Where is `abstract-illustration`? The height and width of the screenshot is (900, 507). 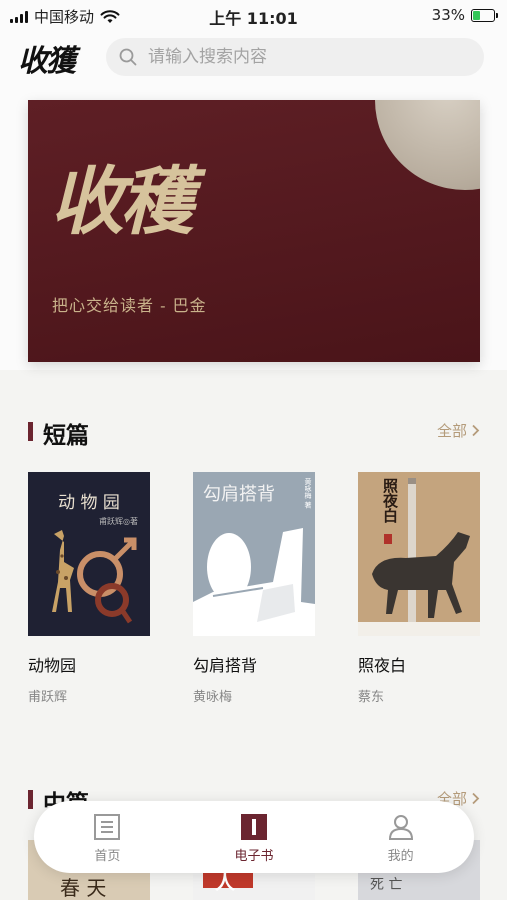
abstract-illustration is located at coordinates (254, 582).